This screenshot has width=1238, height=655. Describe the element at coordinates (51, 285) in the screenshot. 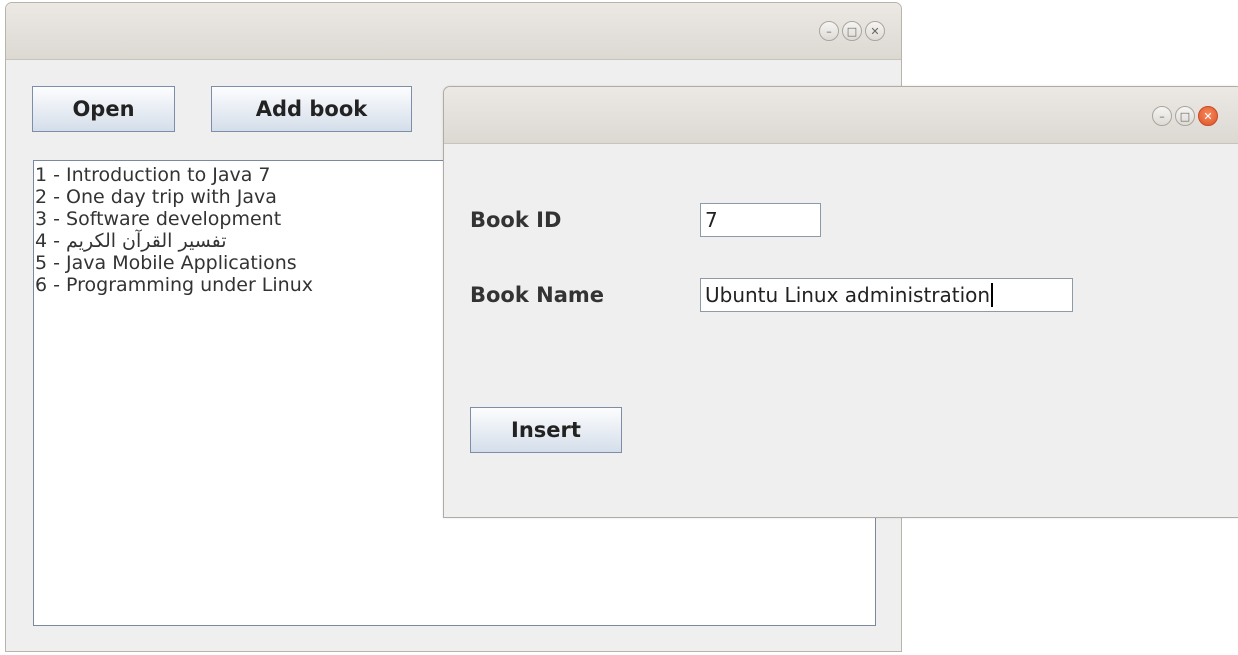

I see `list-item-number: 6 -` at that location.